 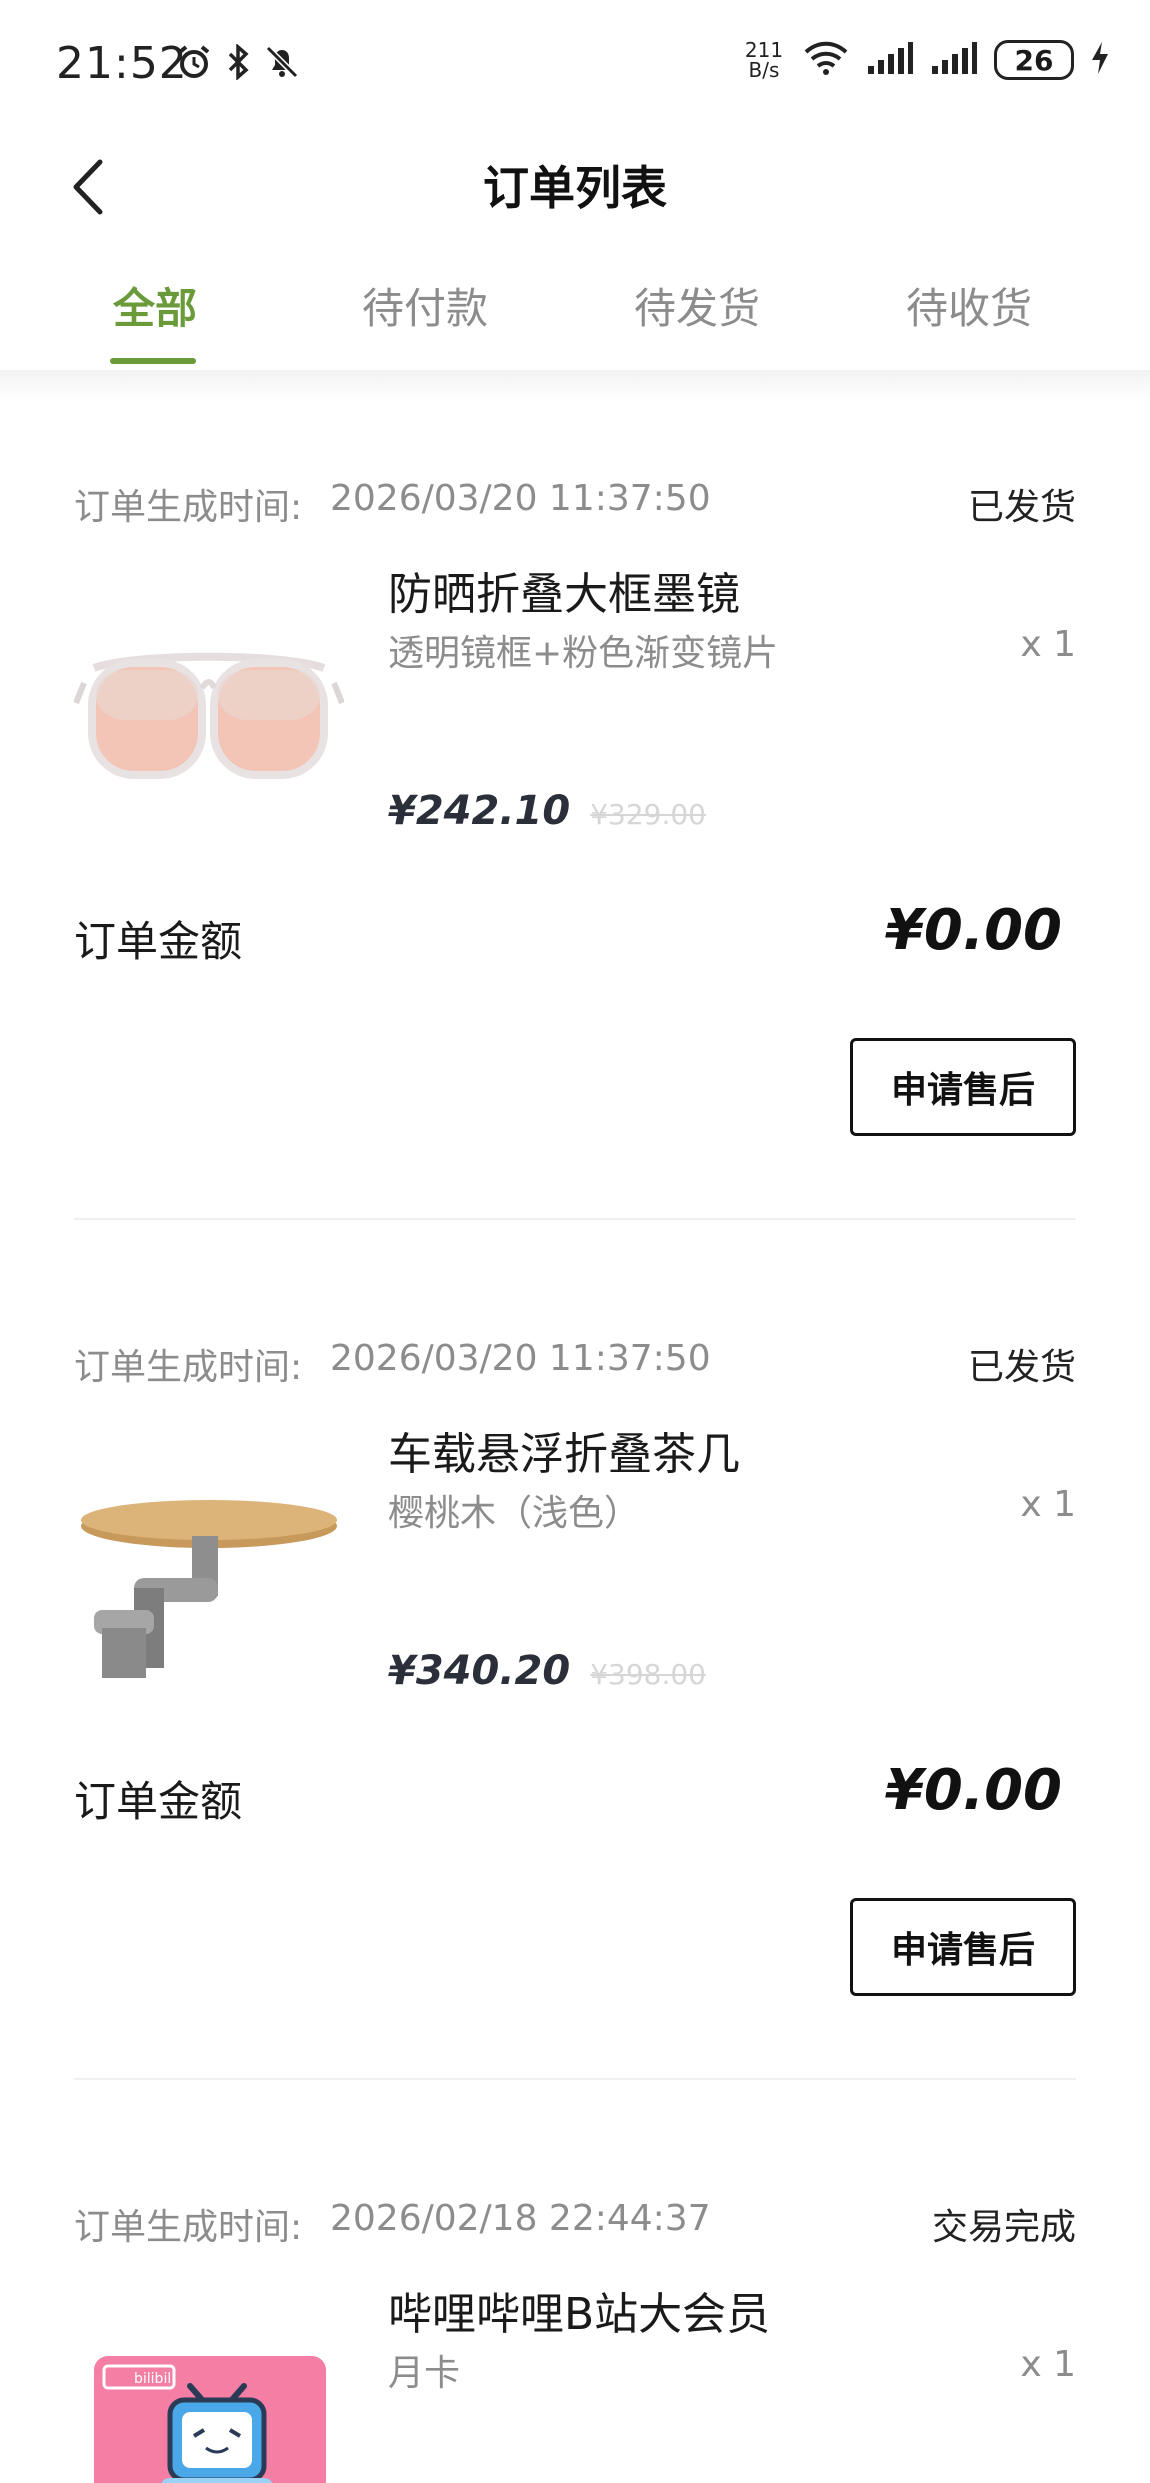 I want to click on product-name: 防晒折叠大框墨镜, so click(x=564, y=594).